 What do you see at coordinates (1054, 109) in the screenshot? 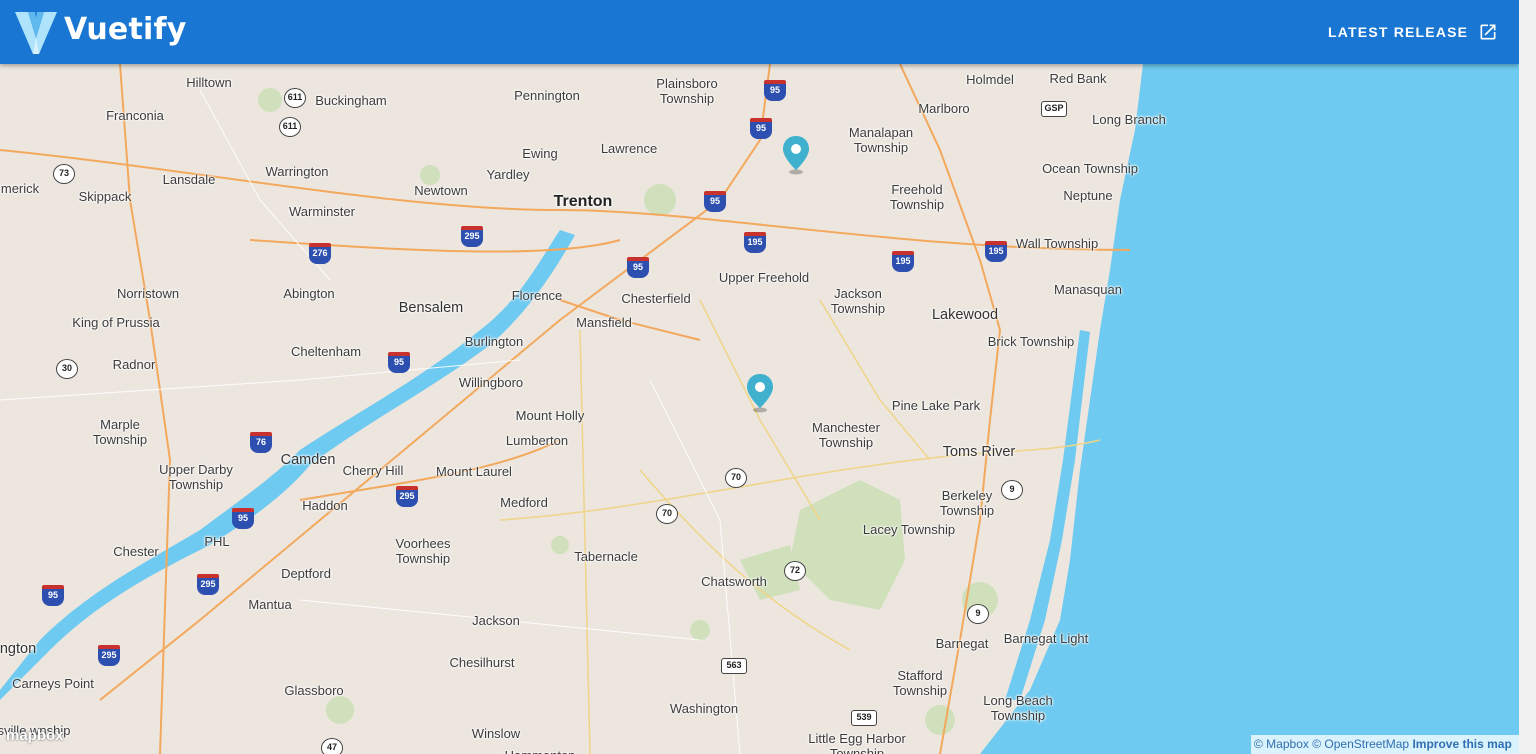
I see `route-shield-icon: GSP` at bounding box center [1054, 109].